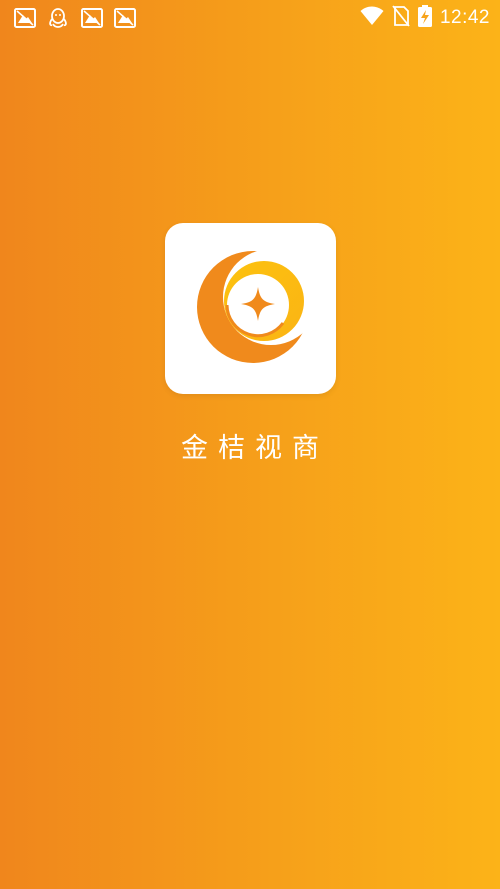 The image size is (500, 889). What do you see at coordinates (464, 17) in the screenshot?
I see `status-time: 12:42` at bounding box center [464, 17].